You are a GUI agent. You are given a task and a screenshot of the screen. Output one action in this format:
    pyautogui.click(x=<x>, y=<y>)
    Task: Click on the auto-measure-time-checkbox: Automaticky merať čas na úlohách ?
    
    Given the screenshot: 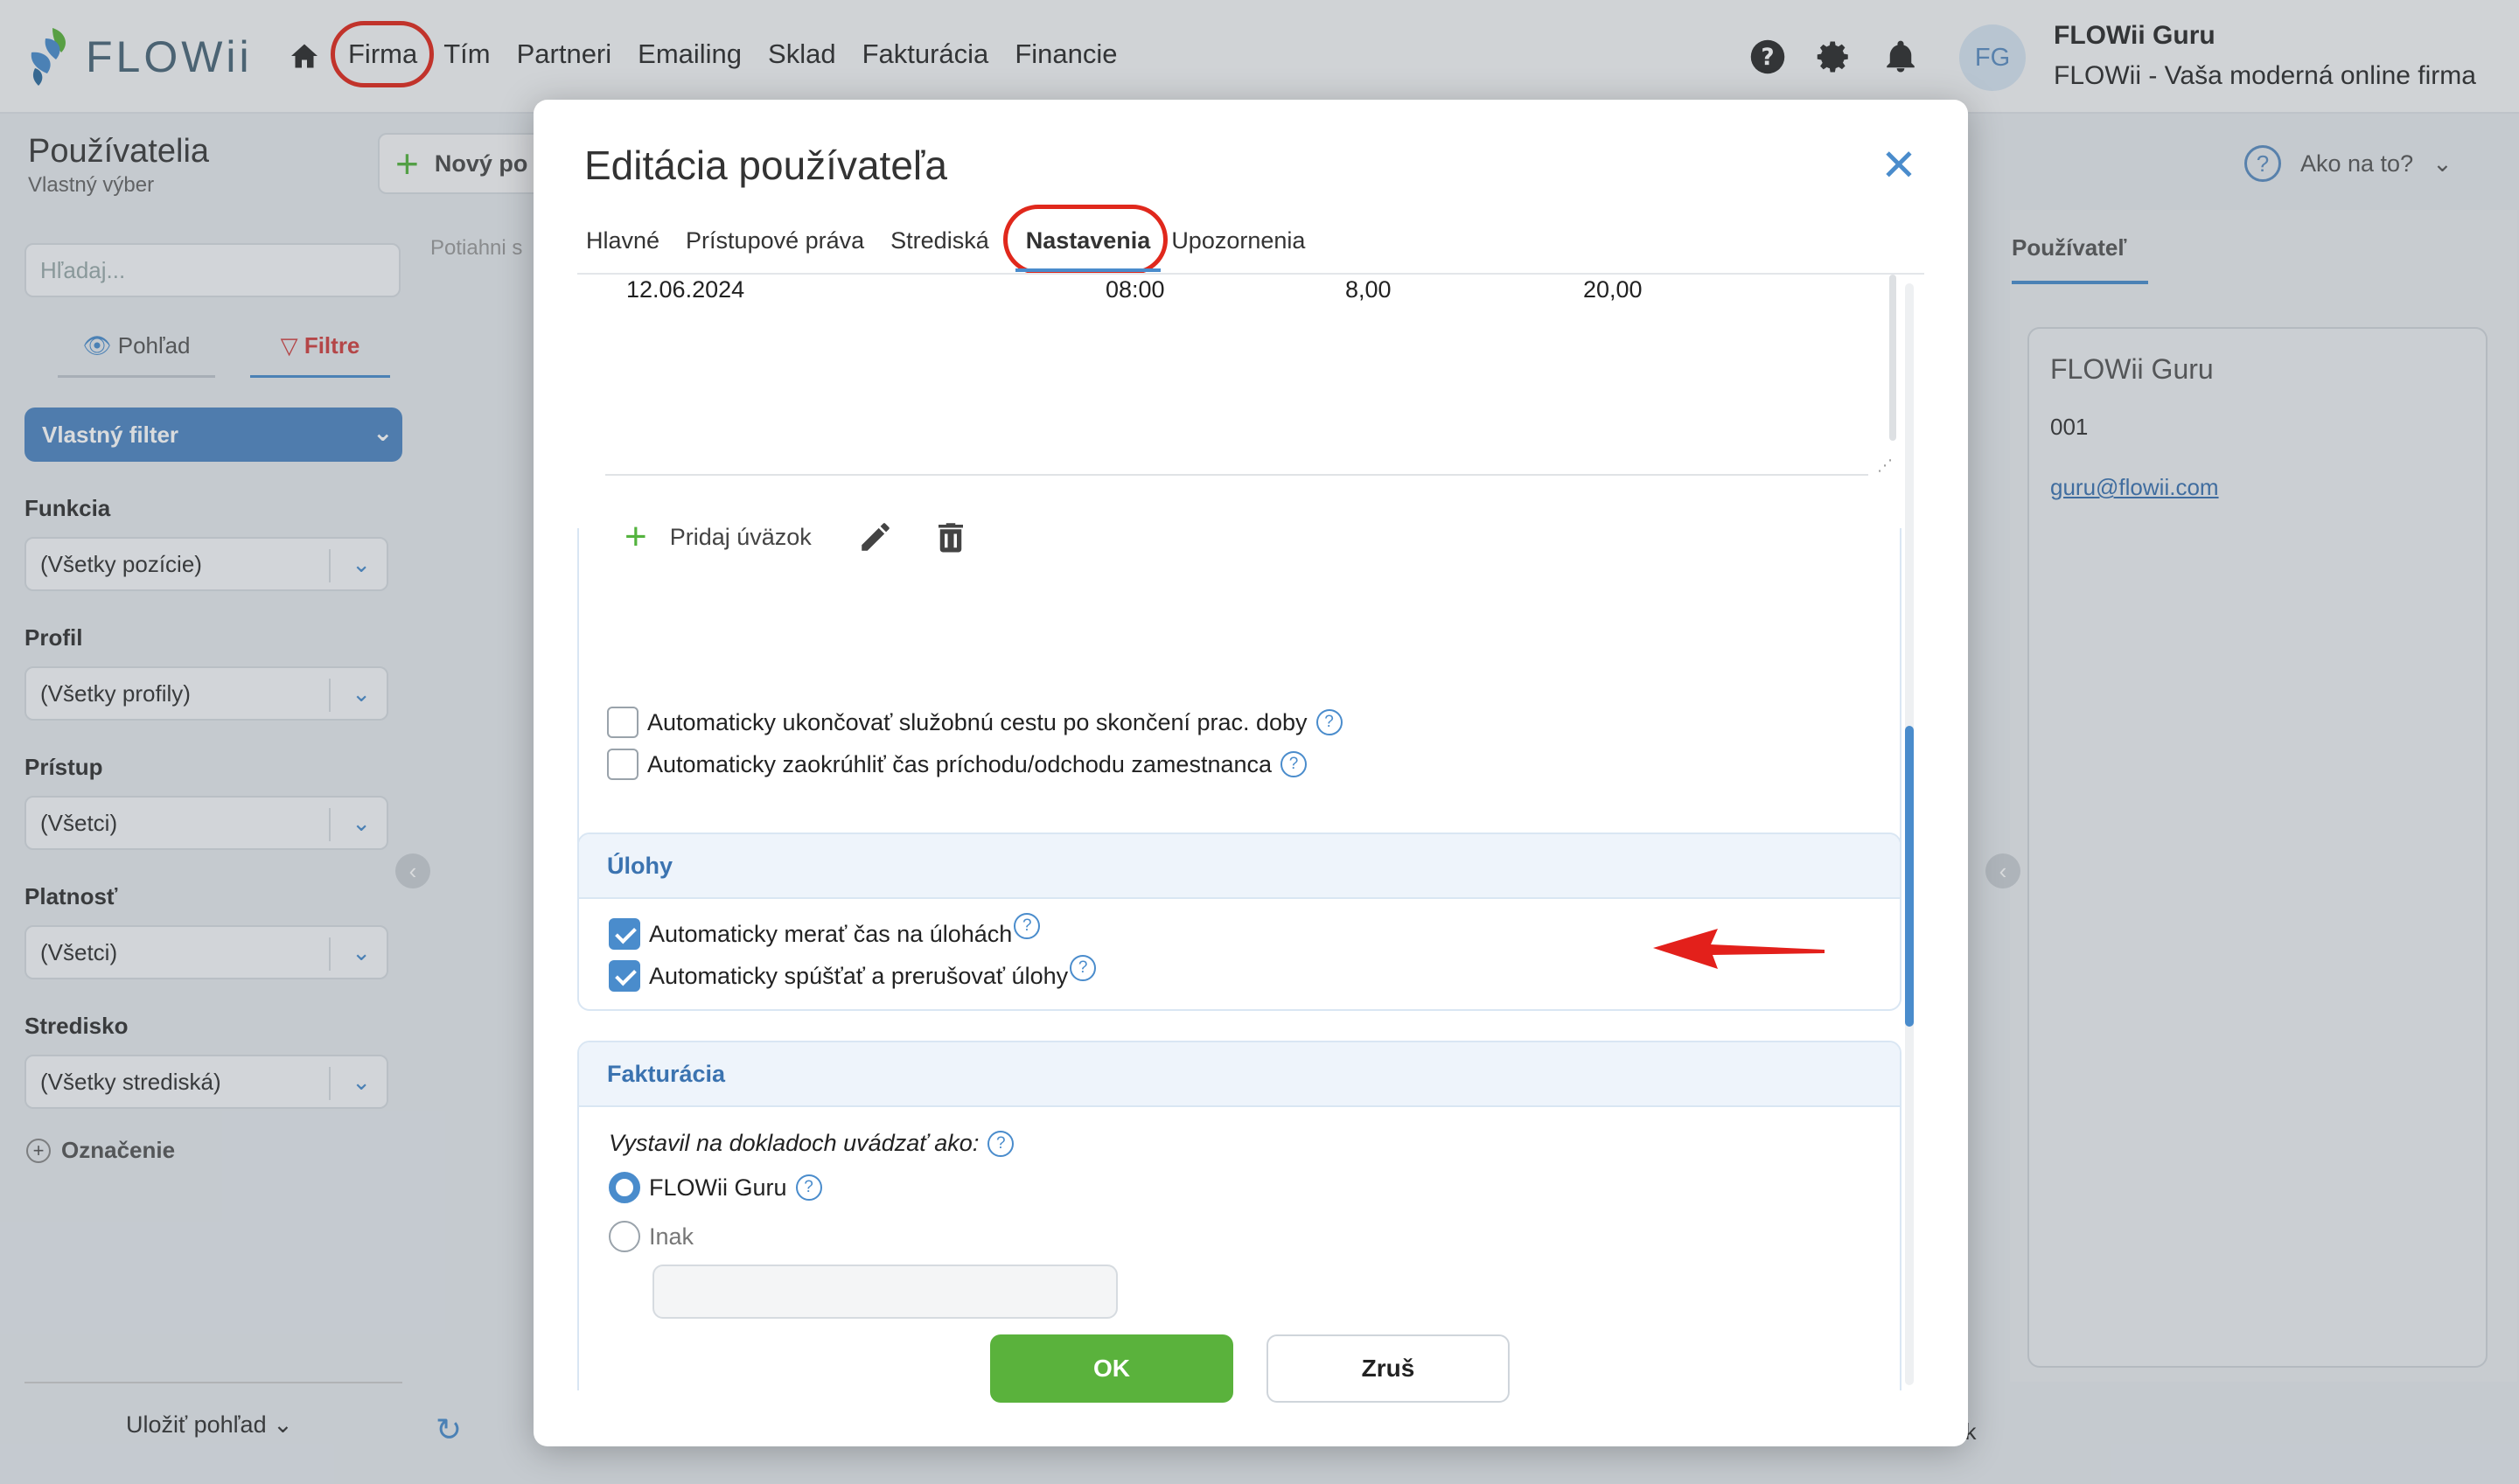 What is the action you would take?
    pyautogui.click(x=825, y=932)
    